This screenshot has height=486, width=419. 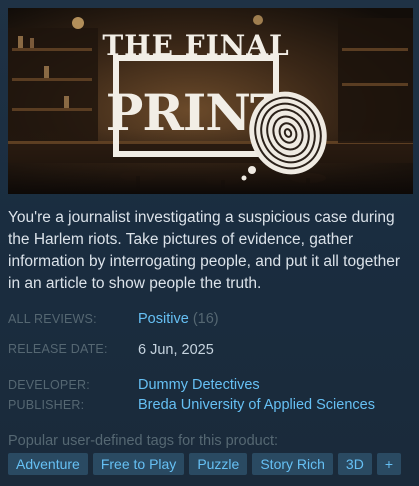 I want to click on release-date-value: 6 Jun, 2025, so click(x=176, y=350).